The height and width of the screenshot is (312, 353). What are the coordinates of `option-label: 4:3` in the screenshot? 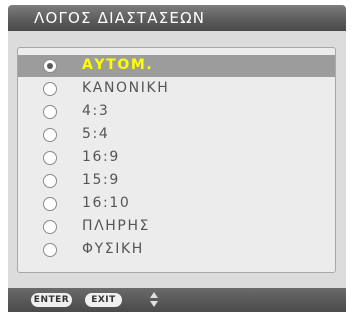 It's located at (96, 111).